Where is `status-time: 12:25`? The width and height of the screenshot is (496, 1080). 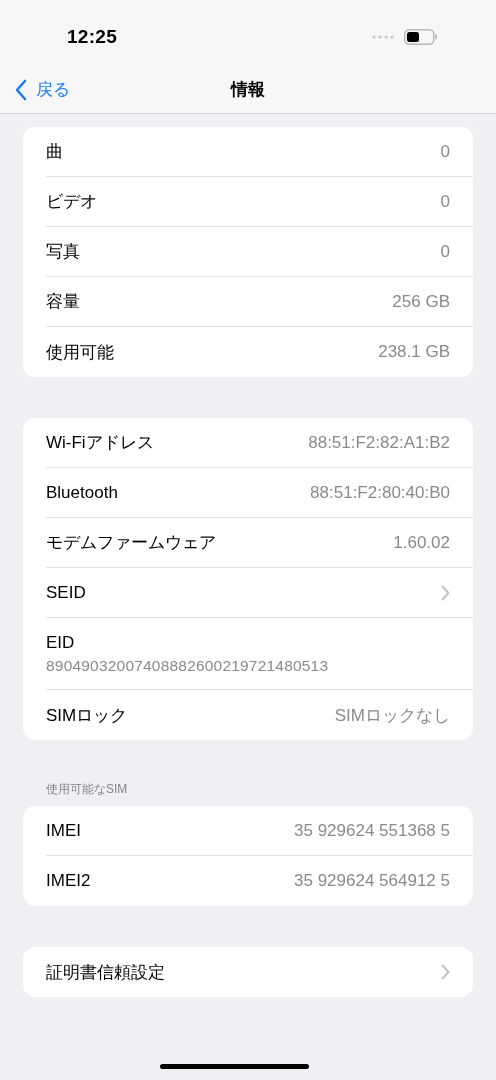 status-time: 12:25 is located at coordinates (92, 37).